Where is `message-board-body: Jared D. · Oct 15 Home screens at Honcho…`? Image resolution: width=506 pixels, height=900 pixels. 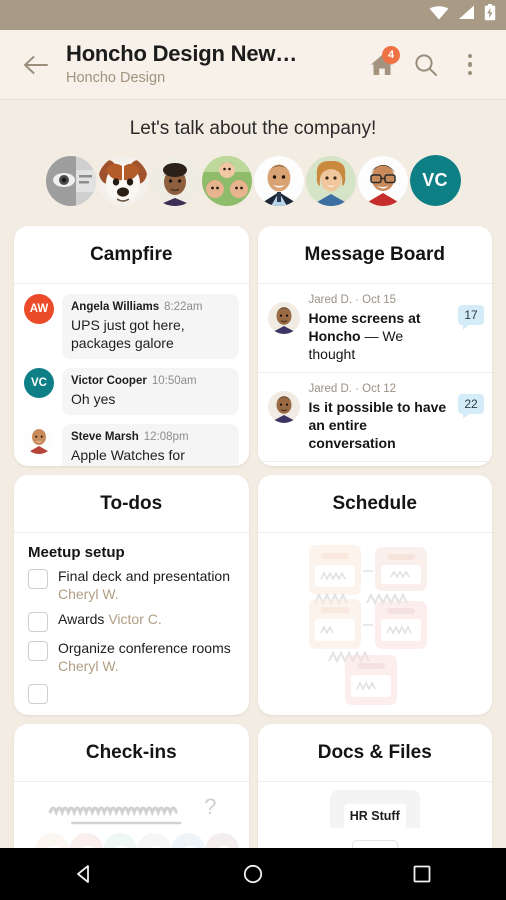
message-board-body: Jared D. · Oct 15 Home screens at Honcho… is located at coordinates (375, 375).